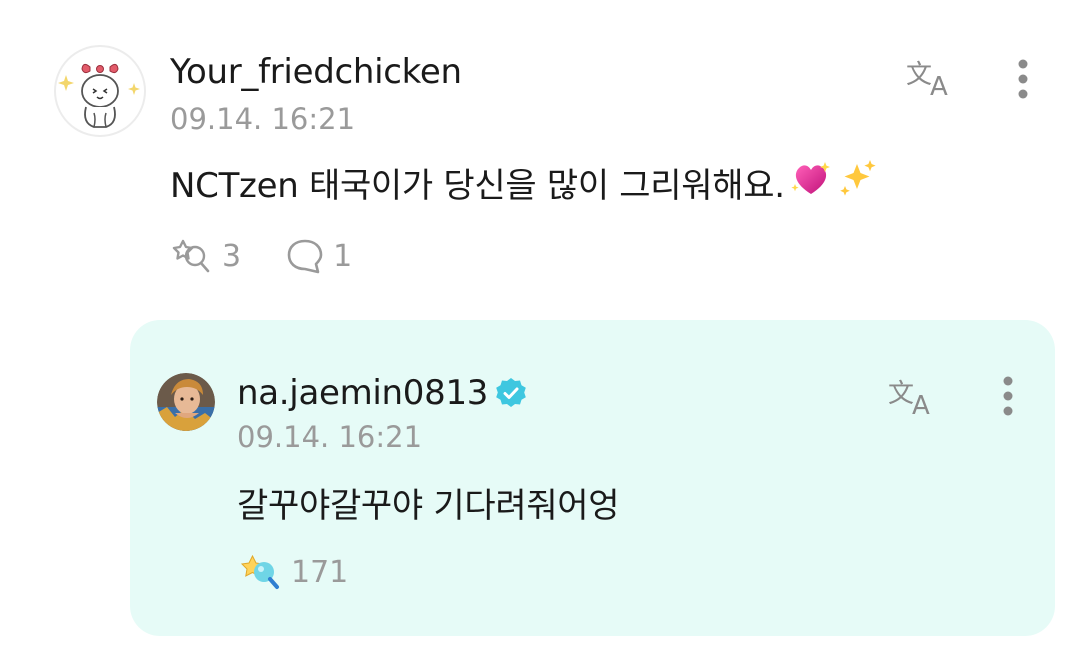  I want to click on verified-badge-icon, so click(511, 392).